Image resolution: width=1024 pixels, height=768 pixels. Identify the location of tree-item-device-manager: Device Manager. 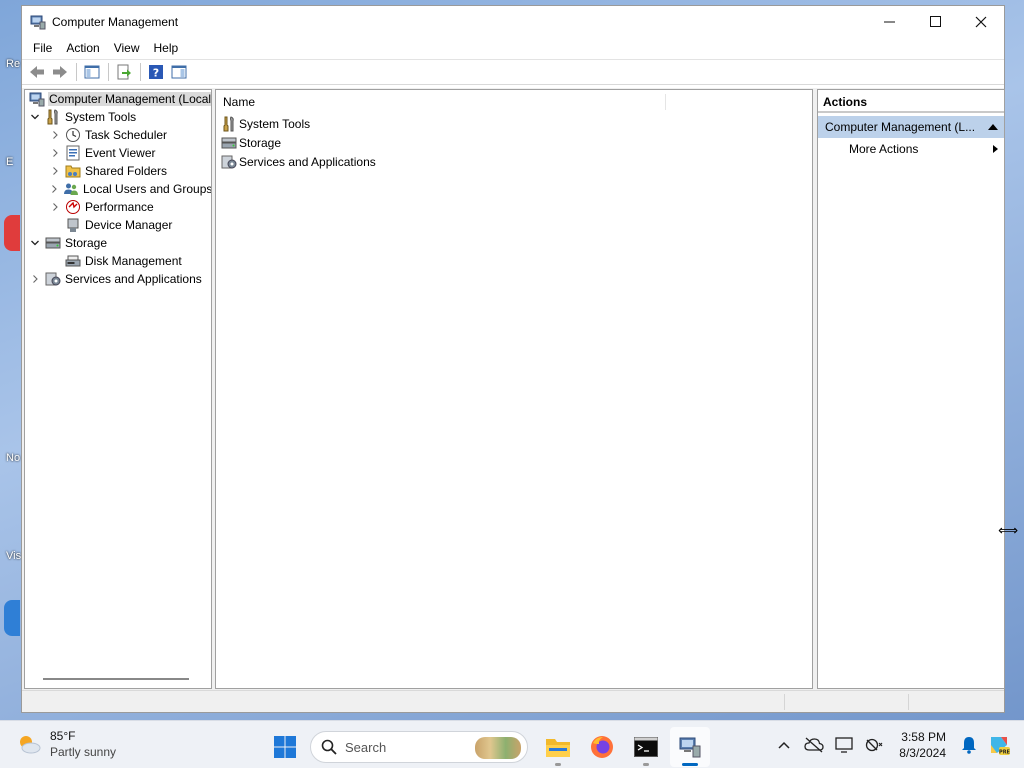
(118, 225).